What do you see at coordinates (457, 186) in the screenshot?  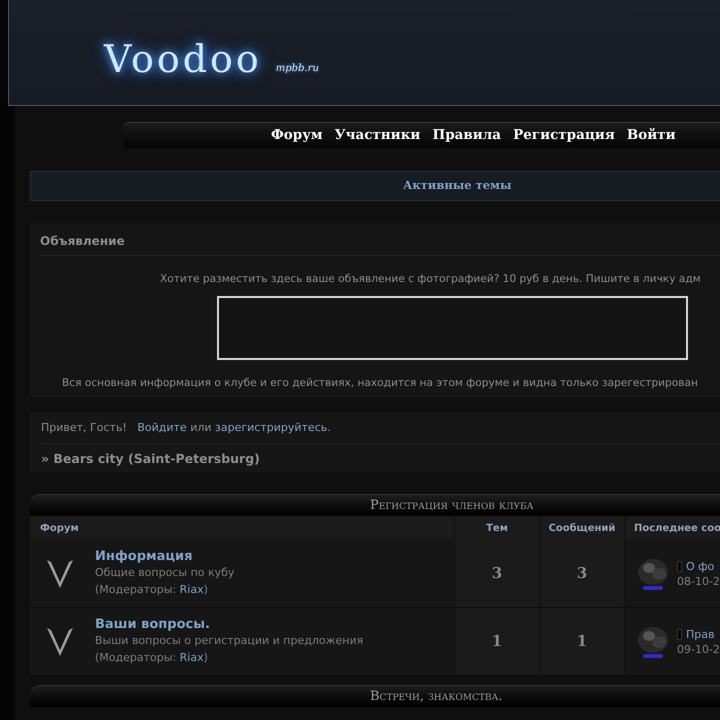 I see `active-topics-link: Активные темы` at bounding box center [457, 186].